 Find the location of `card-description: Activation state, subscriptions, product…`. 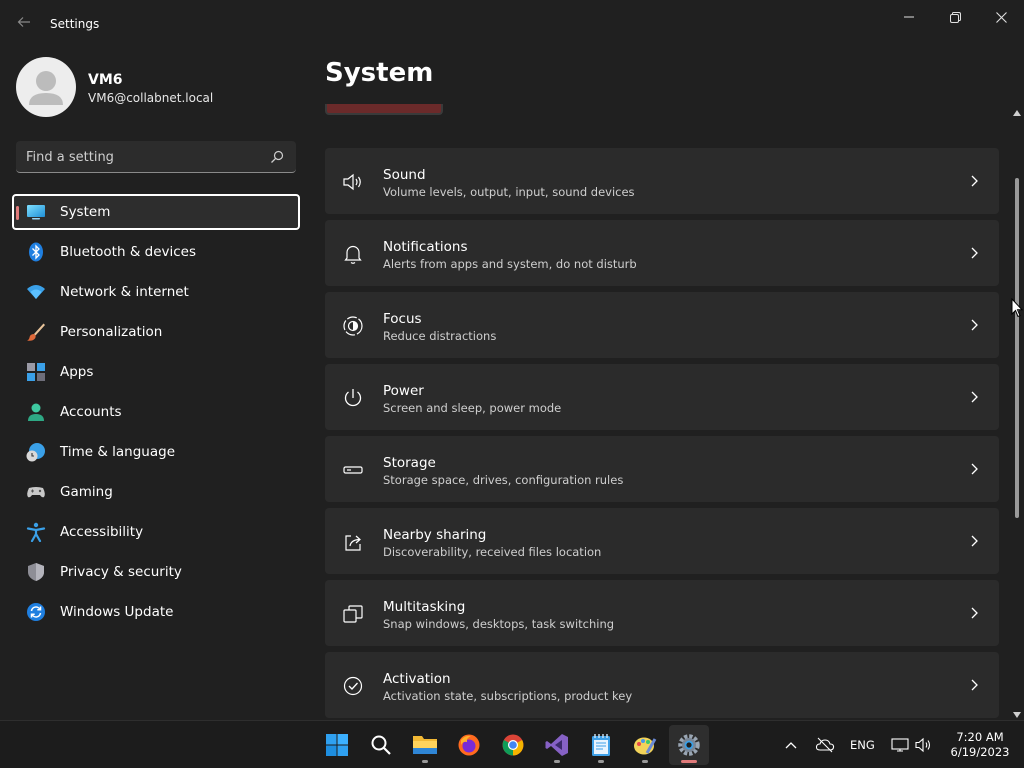

card-description: Activation state, subscriptions, product… is located at coordinates (508, 696).